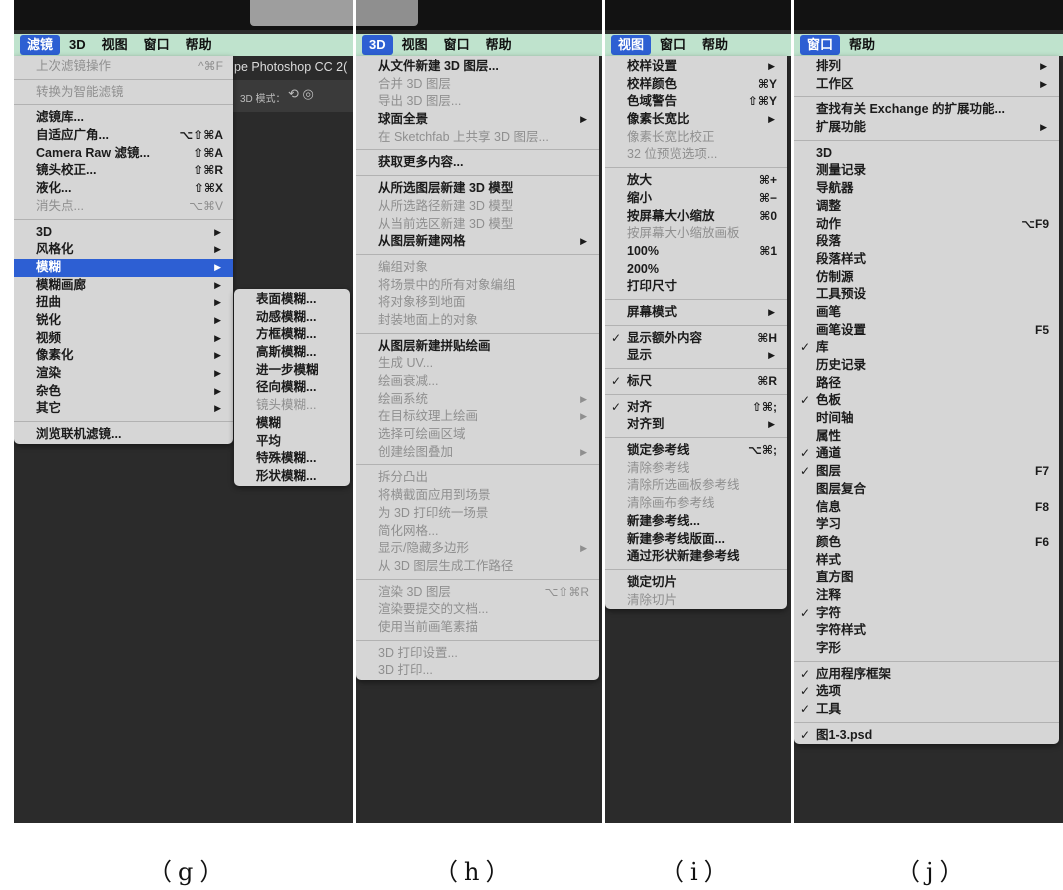 The height and width of the screenshot is (890, 1063). I want to click on menu-item: 字形, so click(926, 649).